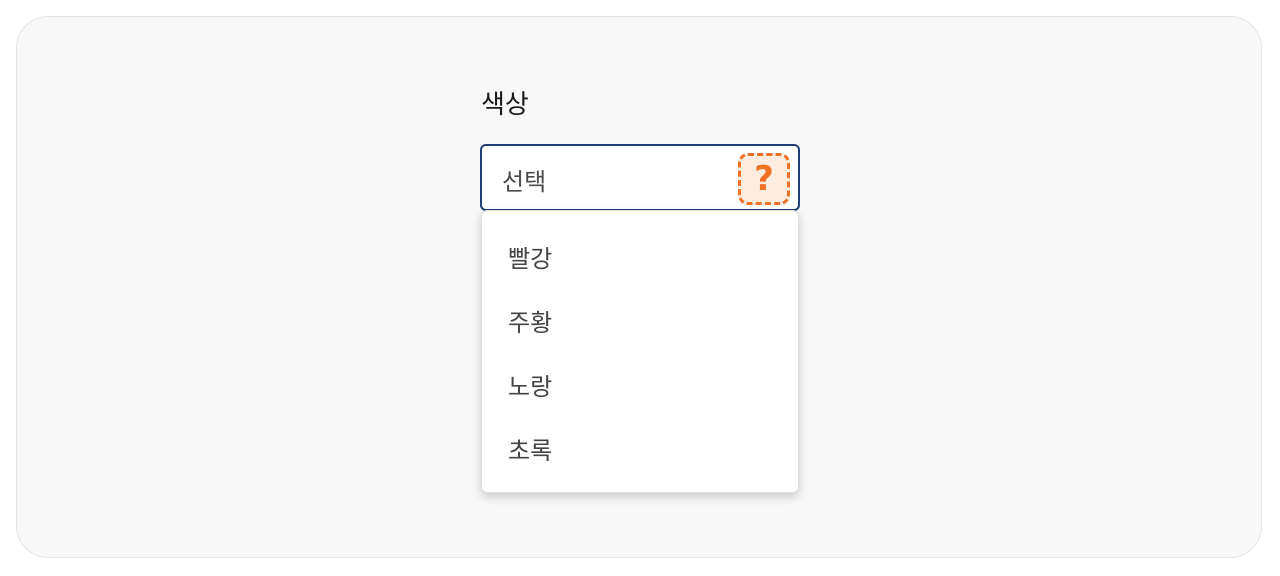 The width and height of the screenshot is (1280, 576). Describe the element at coordinates (640, 351) in the screenshot. I see `select-dropdown-menu: 빨강 주황 노랑 초록` at that location.